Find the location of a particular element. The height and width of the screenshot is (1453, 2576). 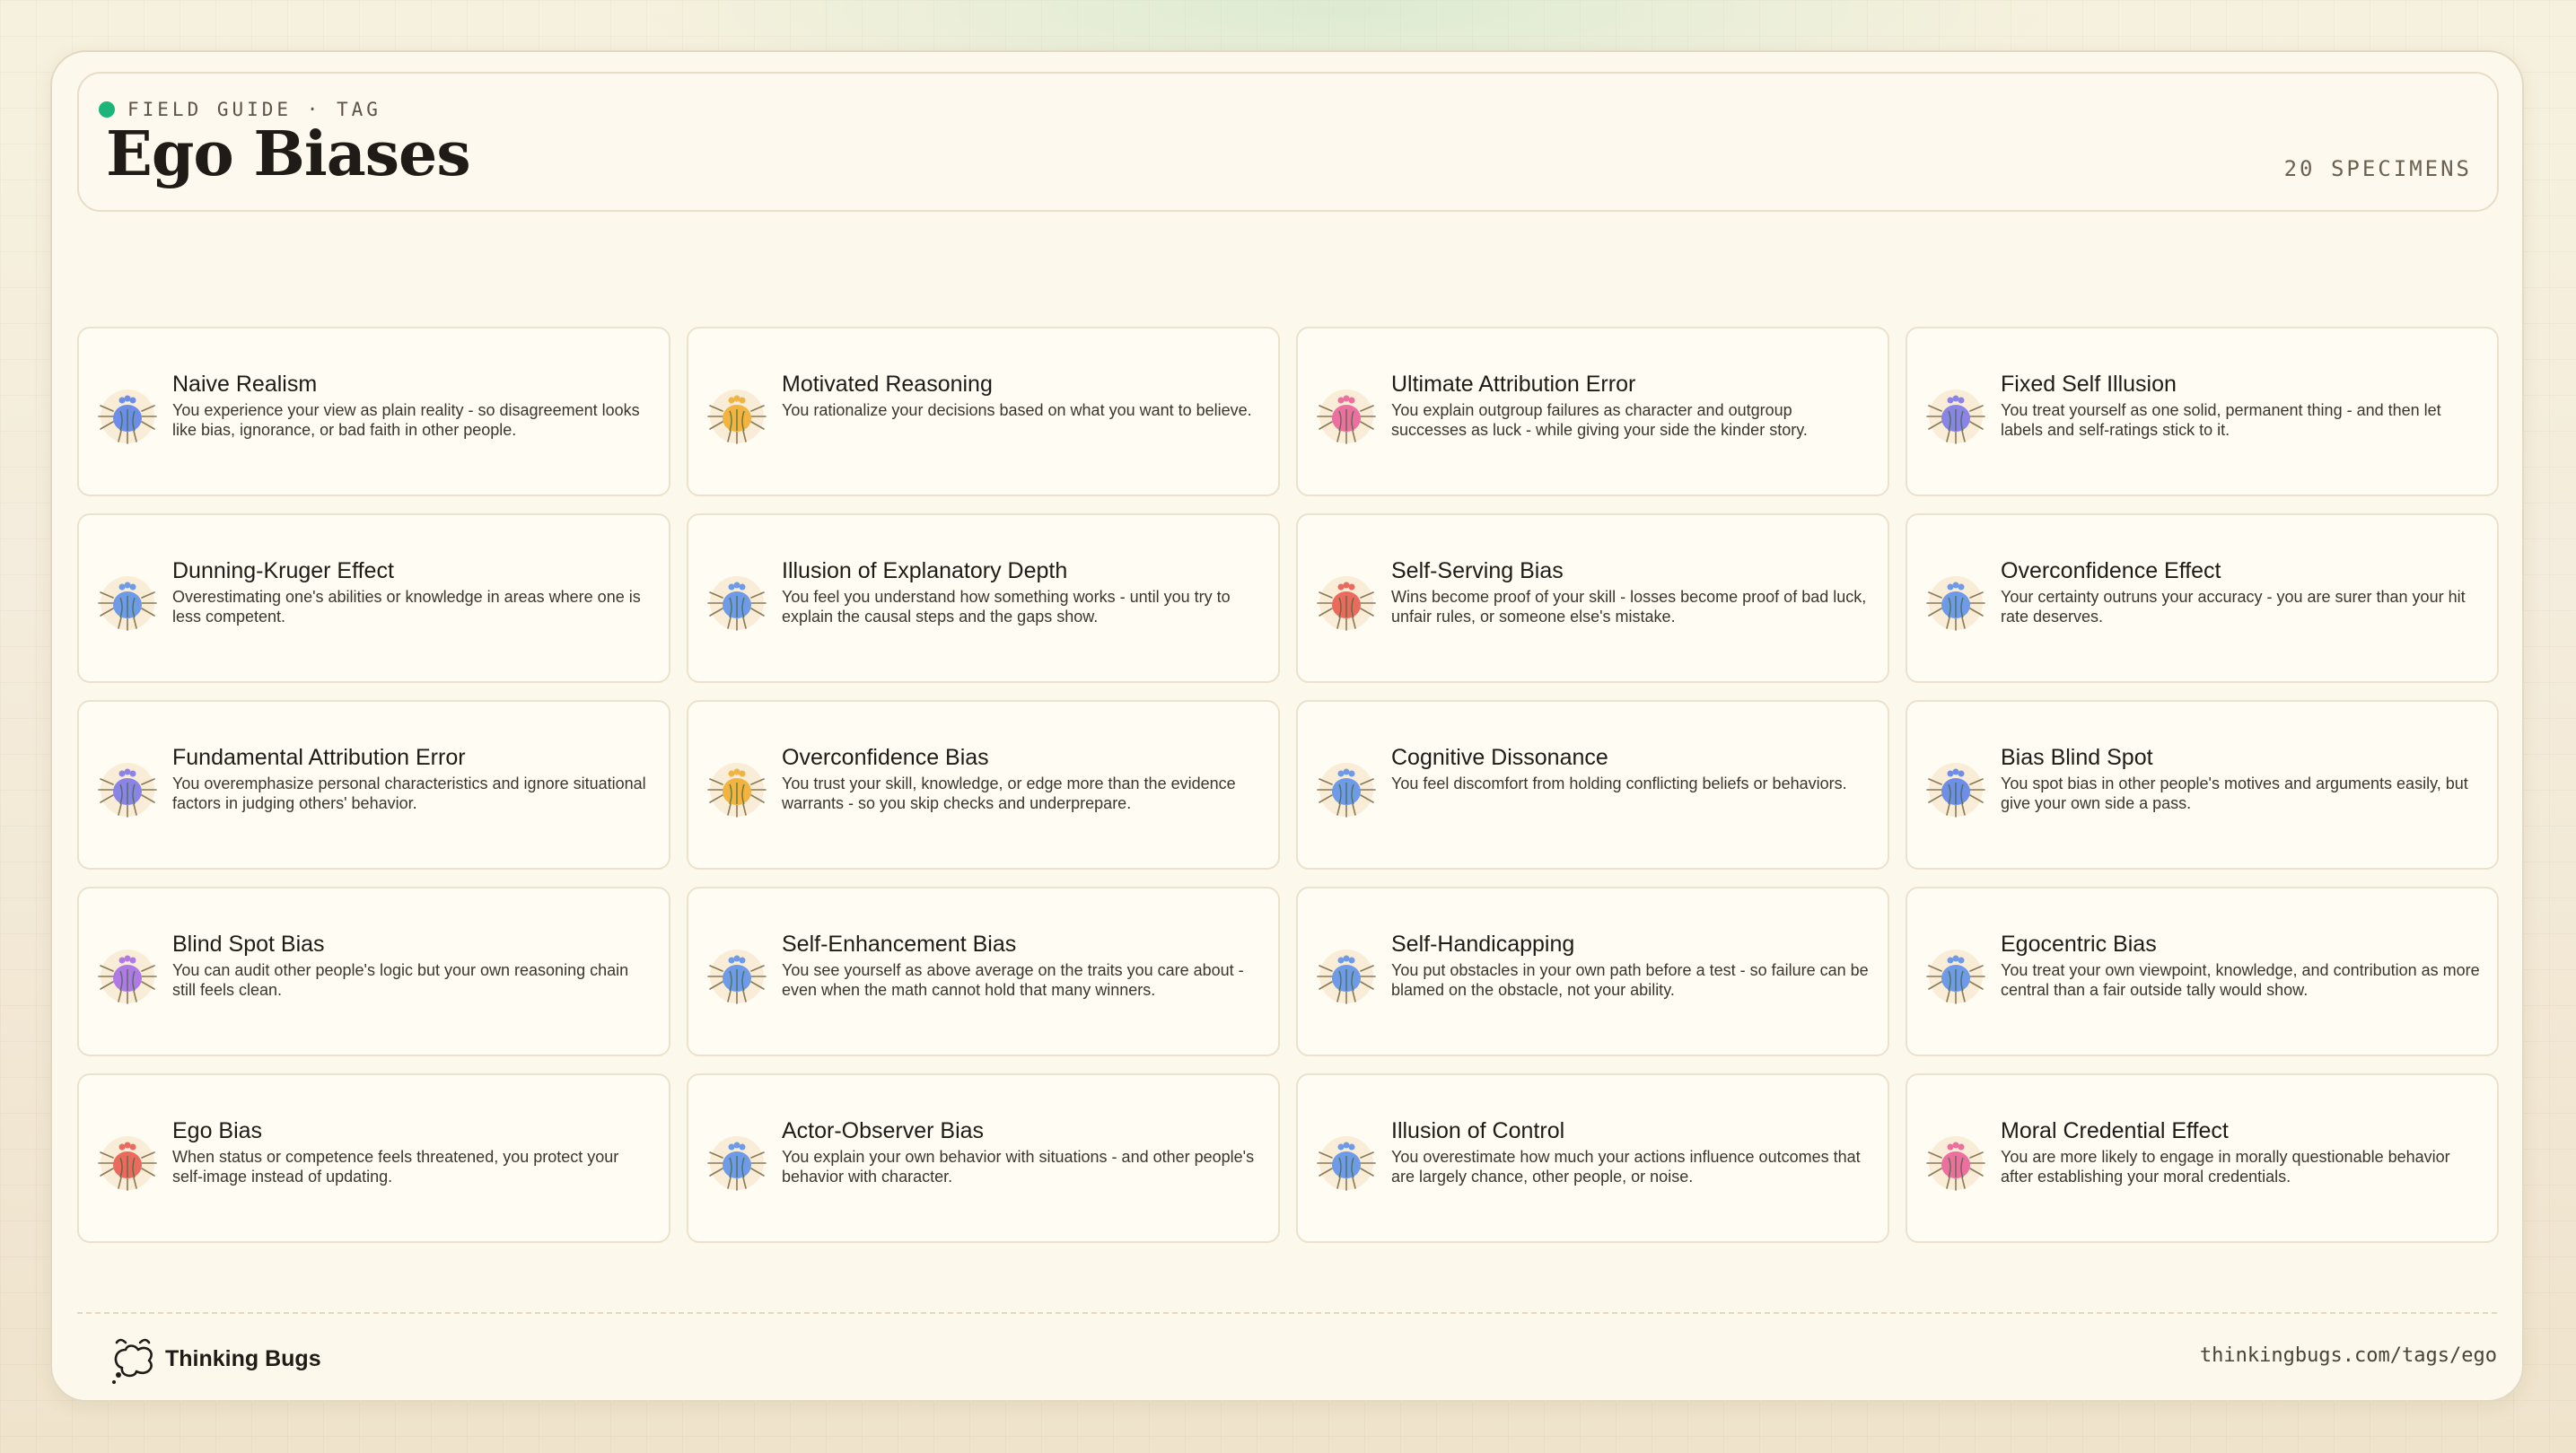

thinking-bugs-logo-icon is located at coordinates (132, 1361).